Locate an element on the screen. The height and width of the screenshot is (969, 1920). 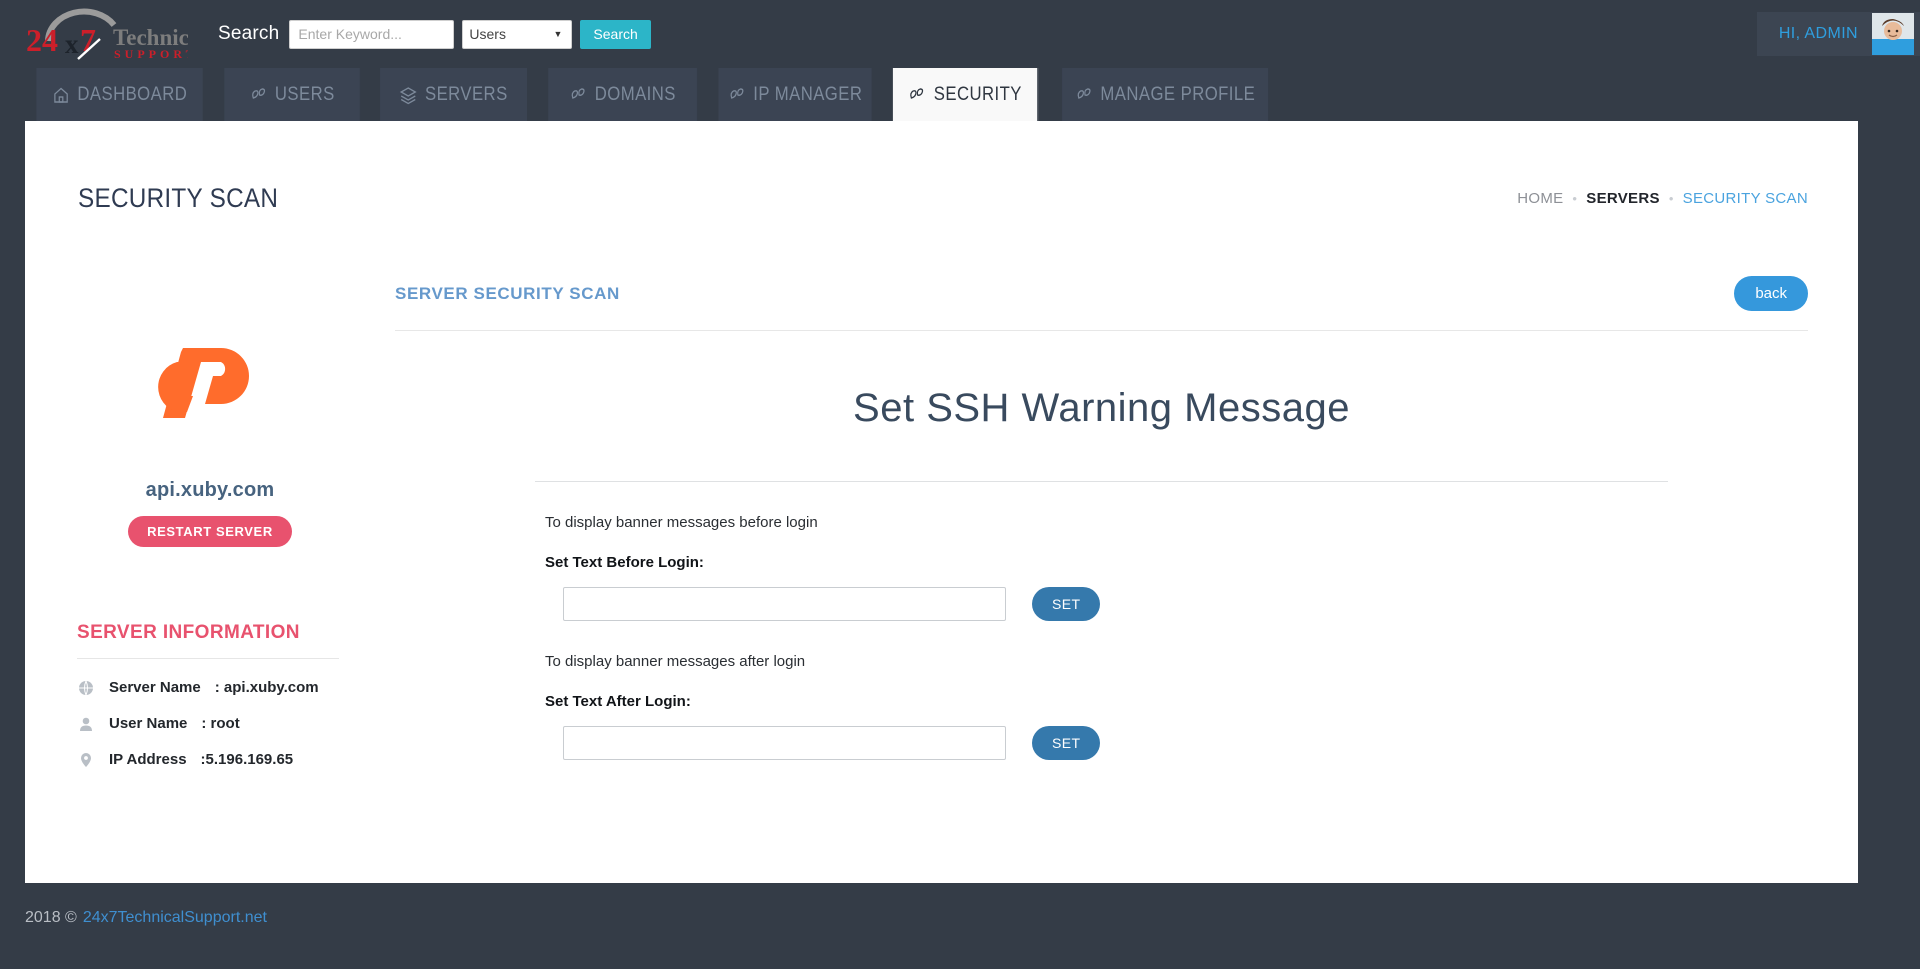
before-login-input is located at coordinates (784, 604).